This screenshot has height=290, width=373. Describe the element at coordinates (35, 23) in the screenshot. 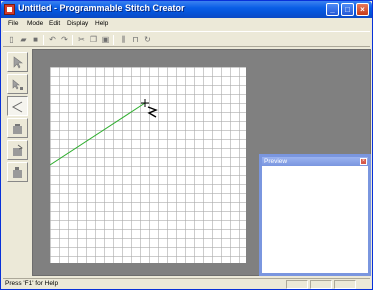

I see `menu-mode: Mode` at that location.